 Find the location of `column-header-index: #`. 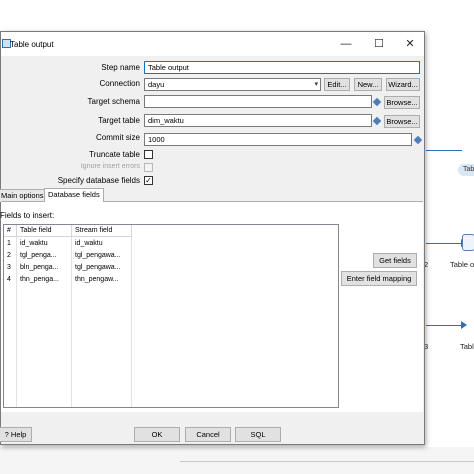

column-header-index: # is located at coordinates (10, 231).